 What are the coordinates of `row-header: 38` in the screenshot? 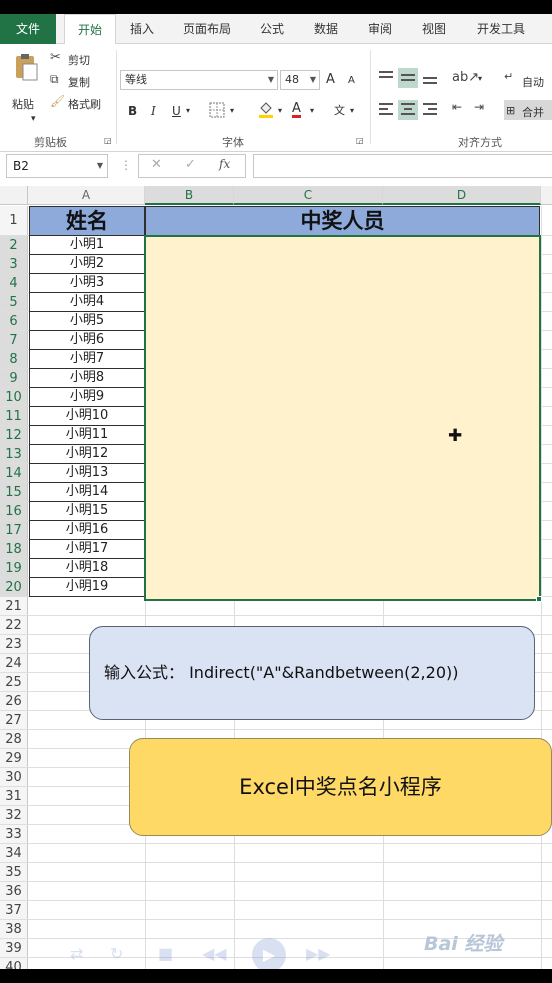 It's located at (14, 929).